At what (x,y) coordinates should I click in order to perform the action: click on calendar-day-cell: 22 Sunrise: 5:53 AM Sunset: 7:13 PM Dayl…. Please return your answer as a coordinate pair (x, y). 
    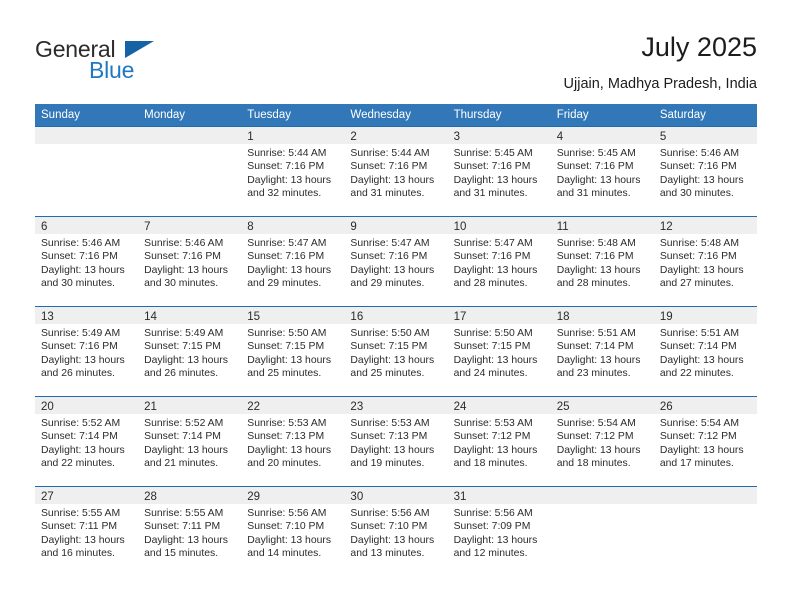
    Looking at the image, I should click on (293, 441).